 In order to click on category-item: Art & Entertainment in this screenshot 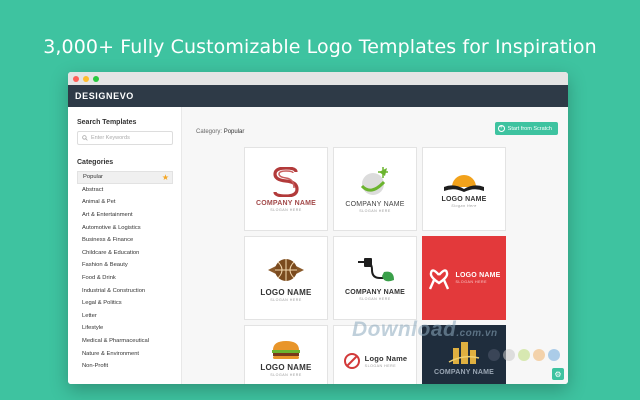, I will do `click(125, 215)`.